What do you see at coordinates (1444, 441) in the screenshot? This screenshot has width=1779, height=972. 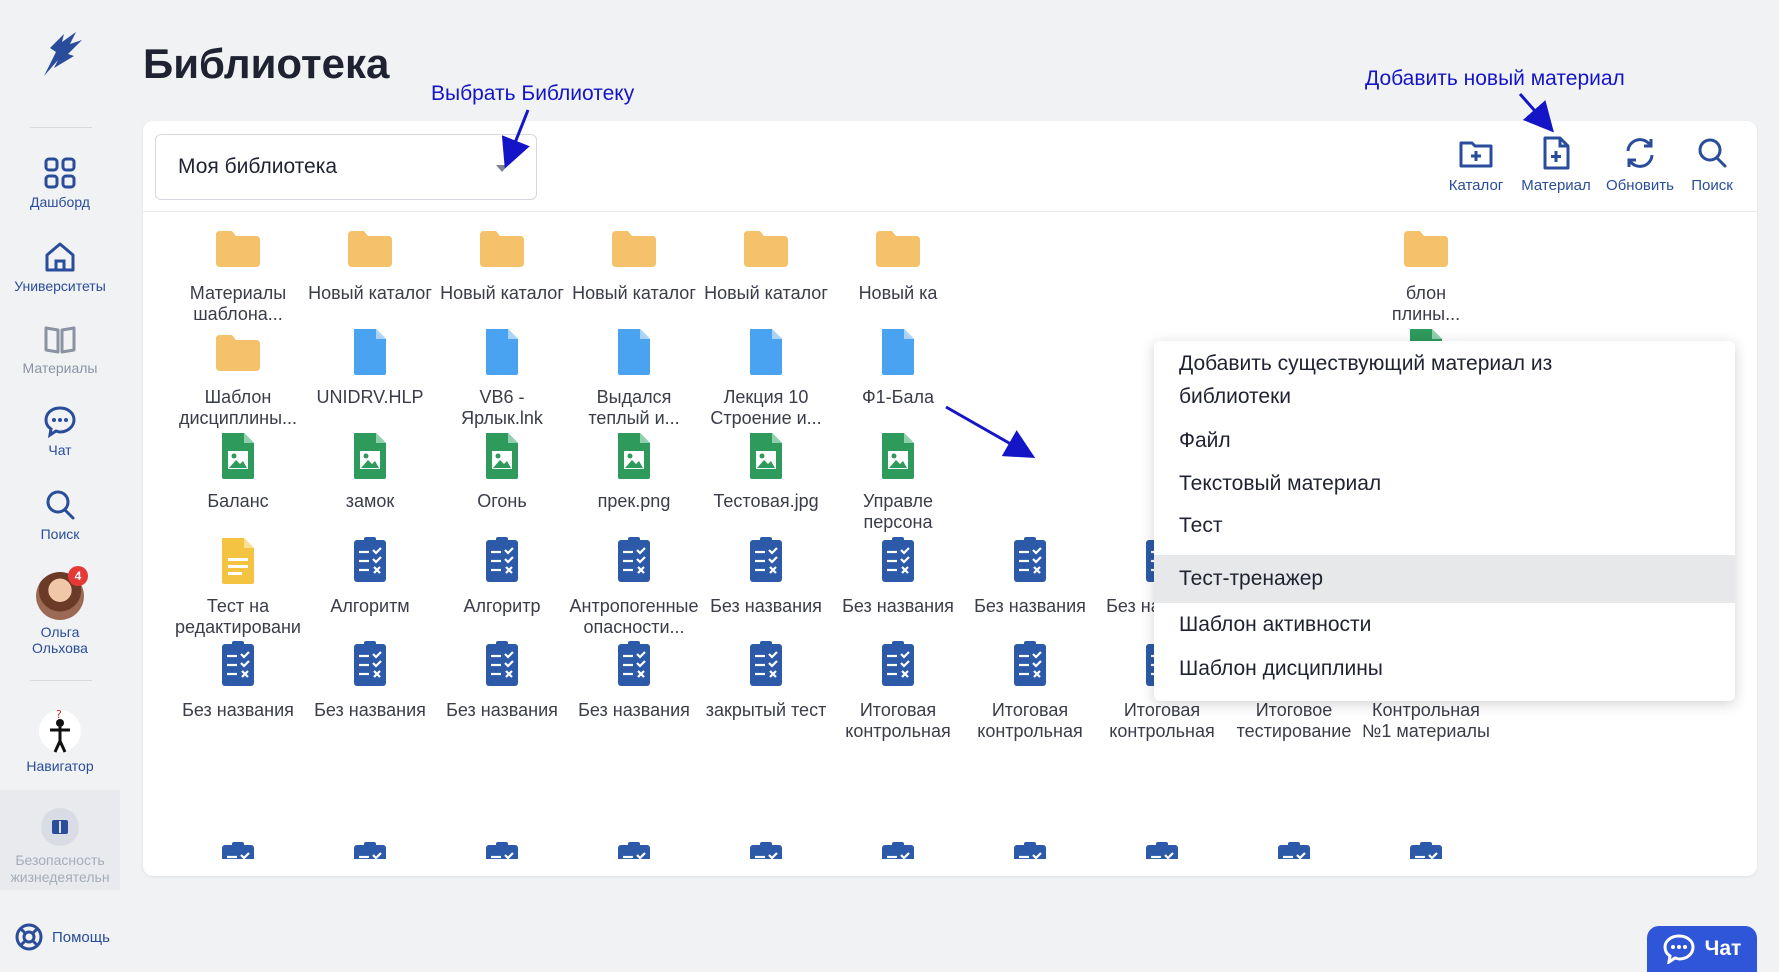 I see `menu-item-file: Файл` at bounding box center [1444, 441].